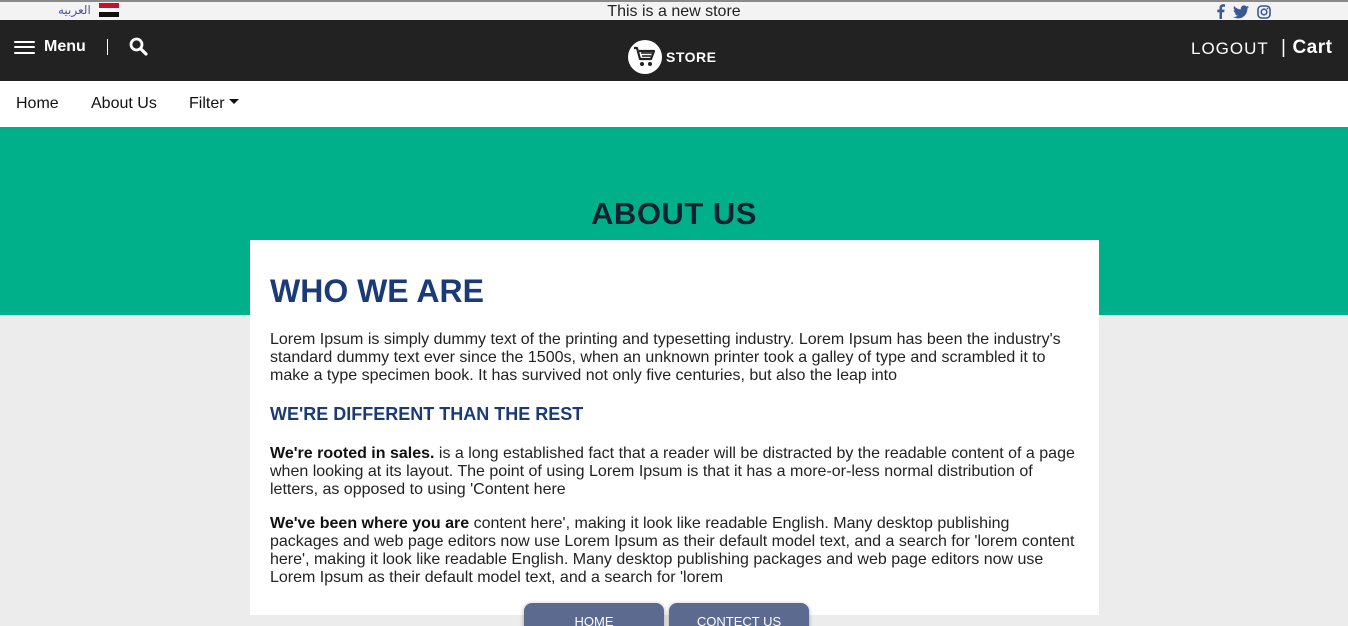 Image resolution: width=1348 pixels, height=626 pixels. Describe the element at coordinates (207, 103) in the screenshot. I see `filter-label: Filter` at that location.